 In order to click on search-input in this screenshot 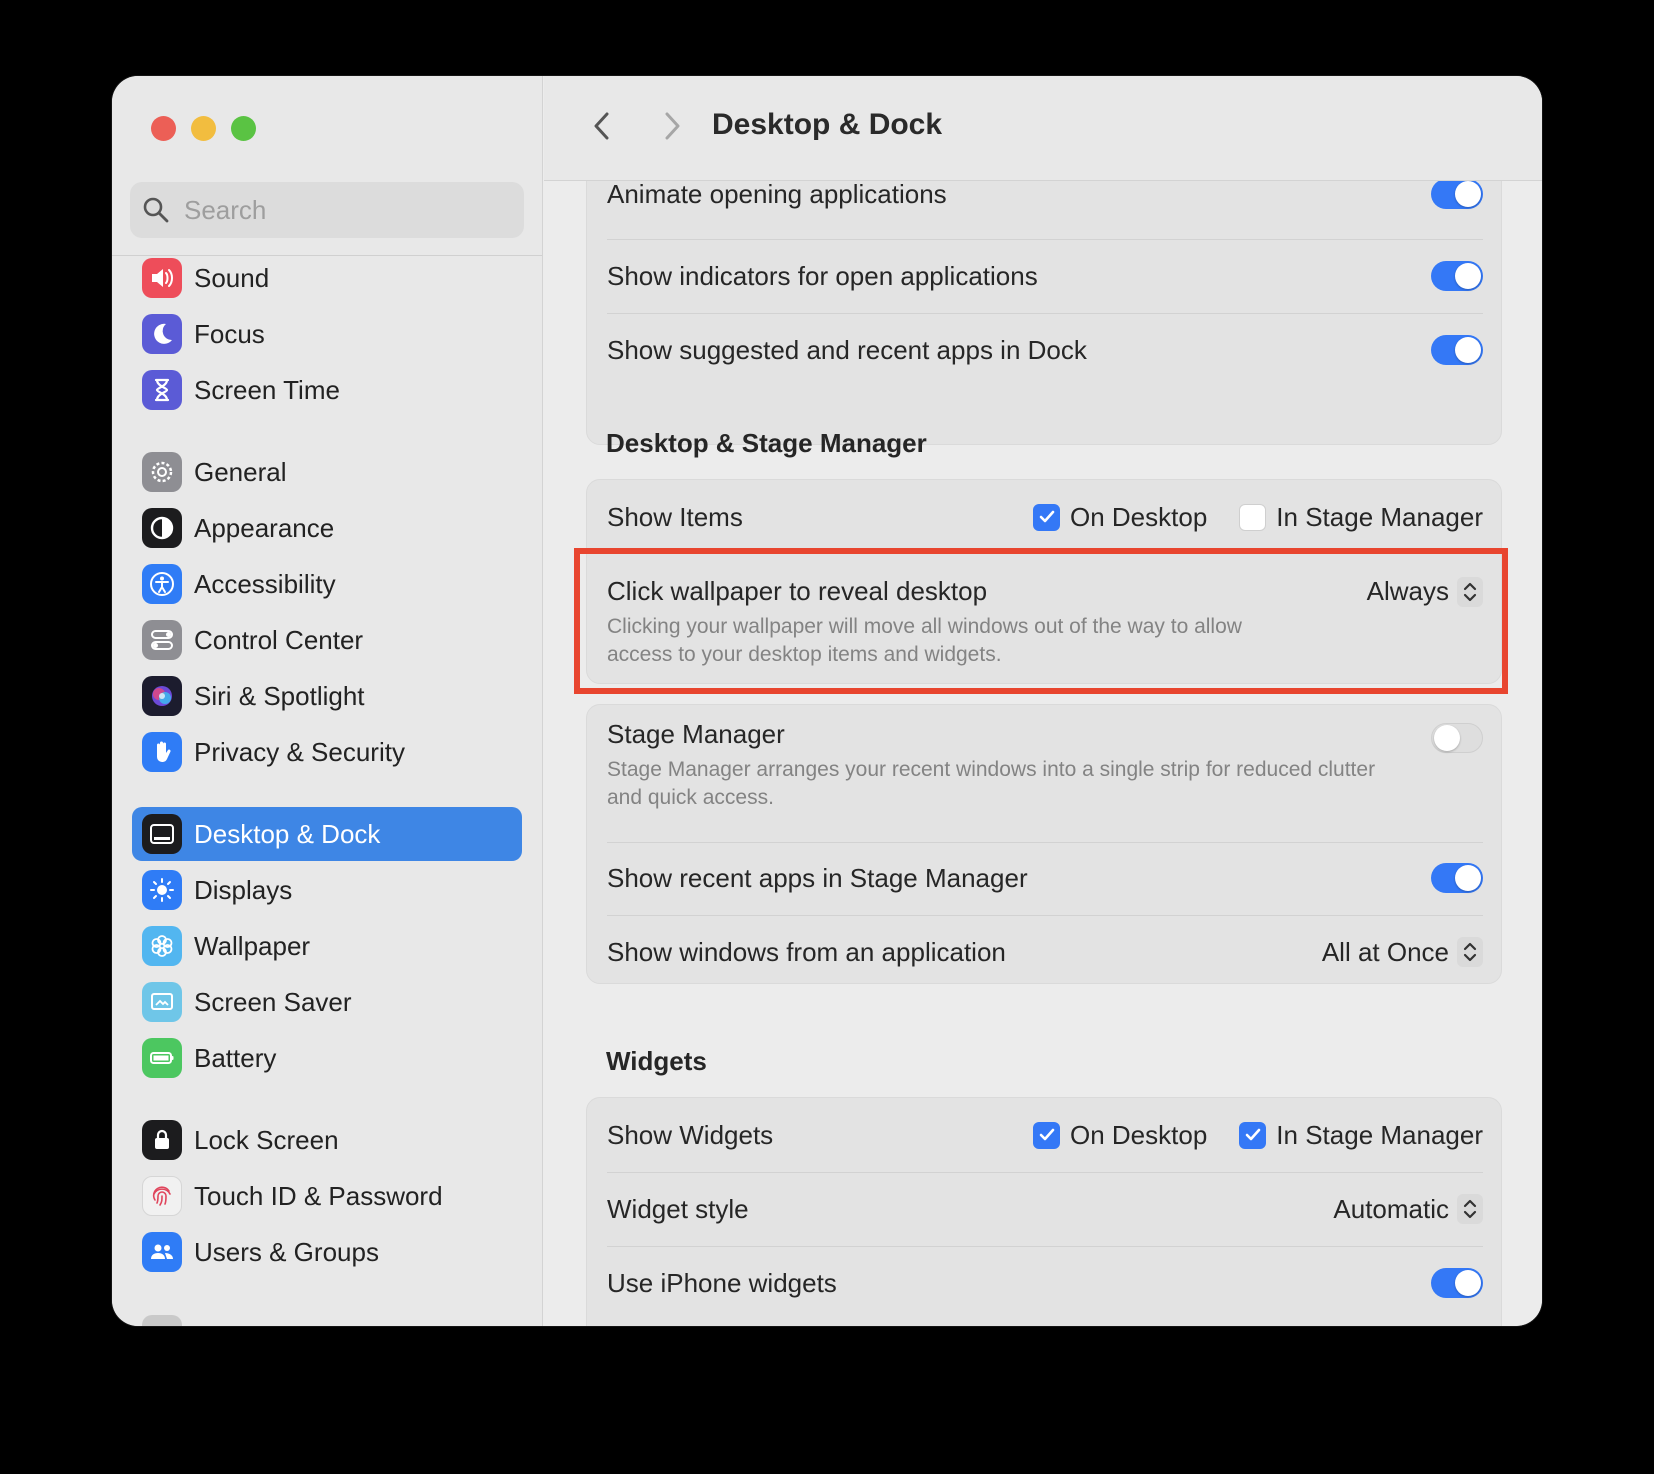, I will do `click(344, 210)`.